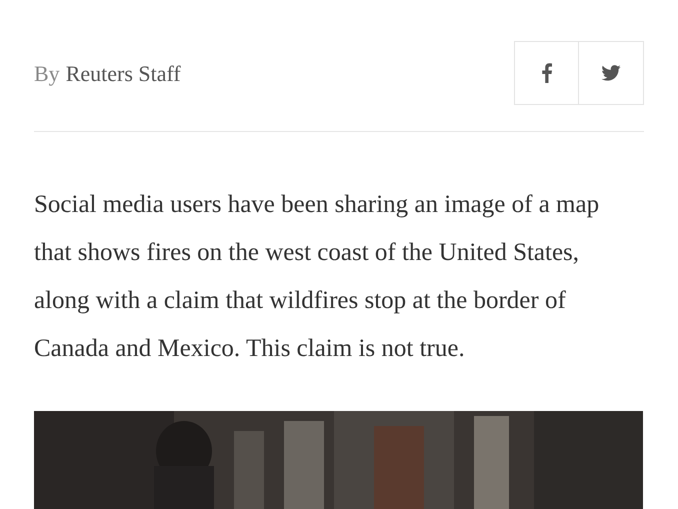 The image size is (678, 509). I want to click on author-name: Reuters Staff, so click(123, 74).